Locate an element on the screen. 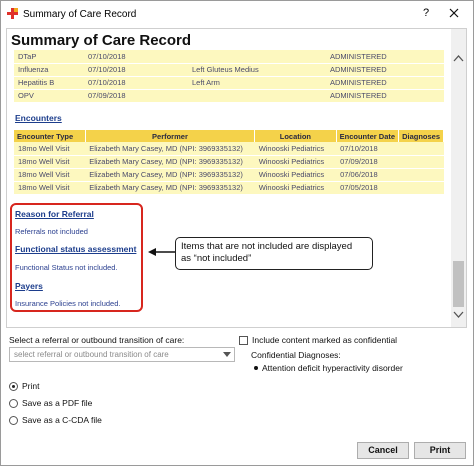 The width and height of the screenshot is (474, 466). include-confidential-checkbox is located at coordinates (243, 340).